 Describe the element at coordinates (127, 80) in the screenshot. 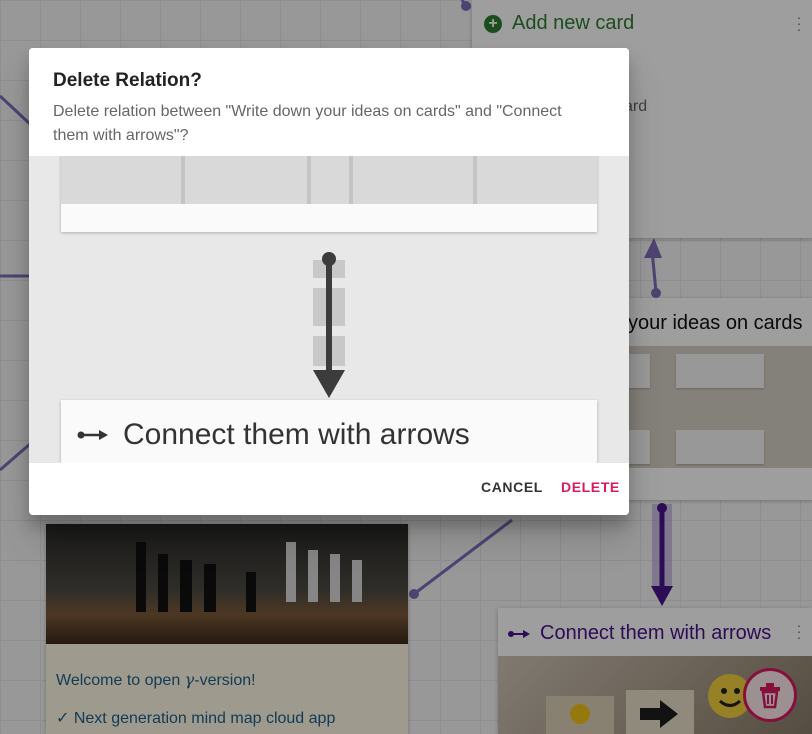

I see `dialog-title: Delete Relation?` at that location.